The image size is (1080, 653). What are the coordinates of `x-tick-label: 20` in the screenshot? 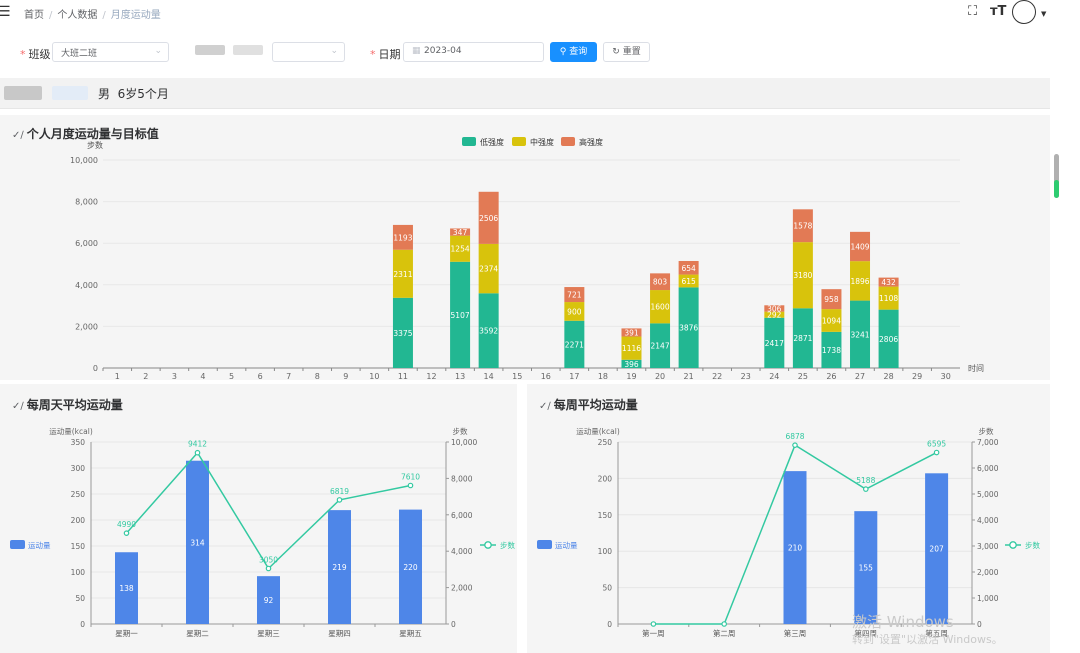 It's located at (660, 376).